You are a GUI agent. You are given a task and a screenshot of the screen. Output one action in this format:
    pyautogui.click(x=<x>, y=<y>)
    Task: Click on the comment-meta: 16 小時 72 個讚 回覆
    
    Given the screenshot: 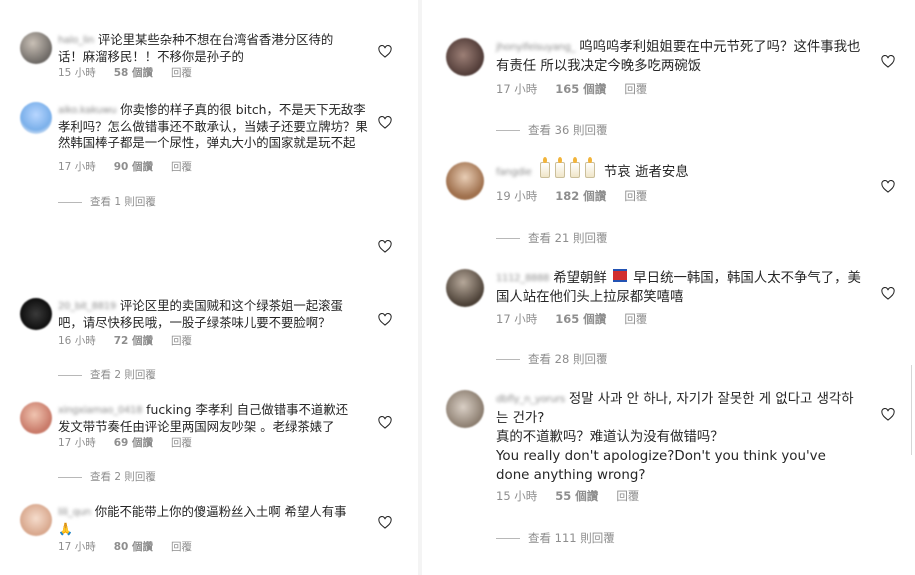 What is the action you would take?
    pyautogui.click(x=134, y=340)
    